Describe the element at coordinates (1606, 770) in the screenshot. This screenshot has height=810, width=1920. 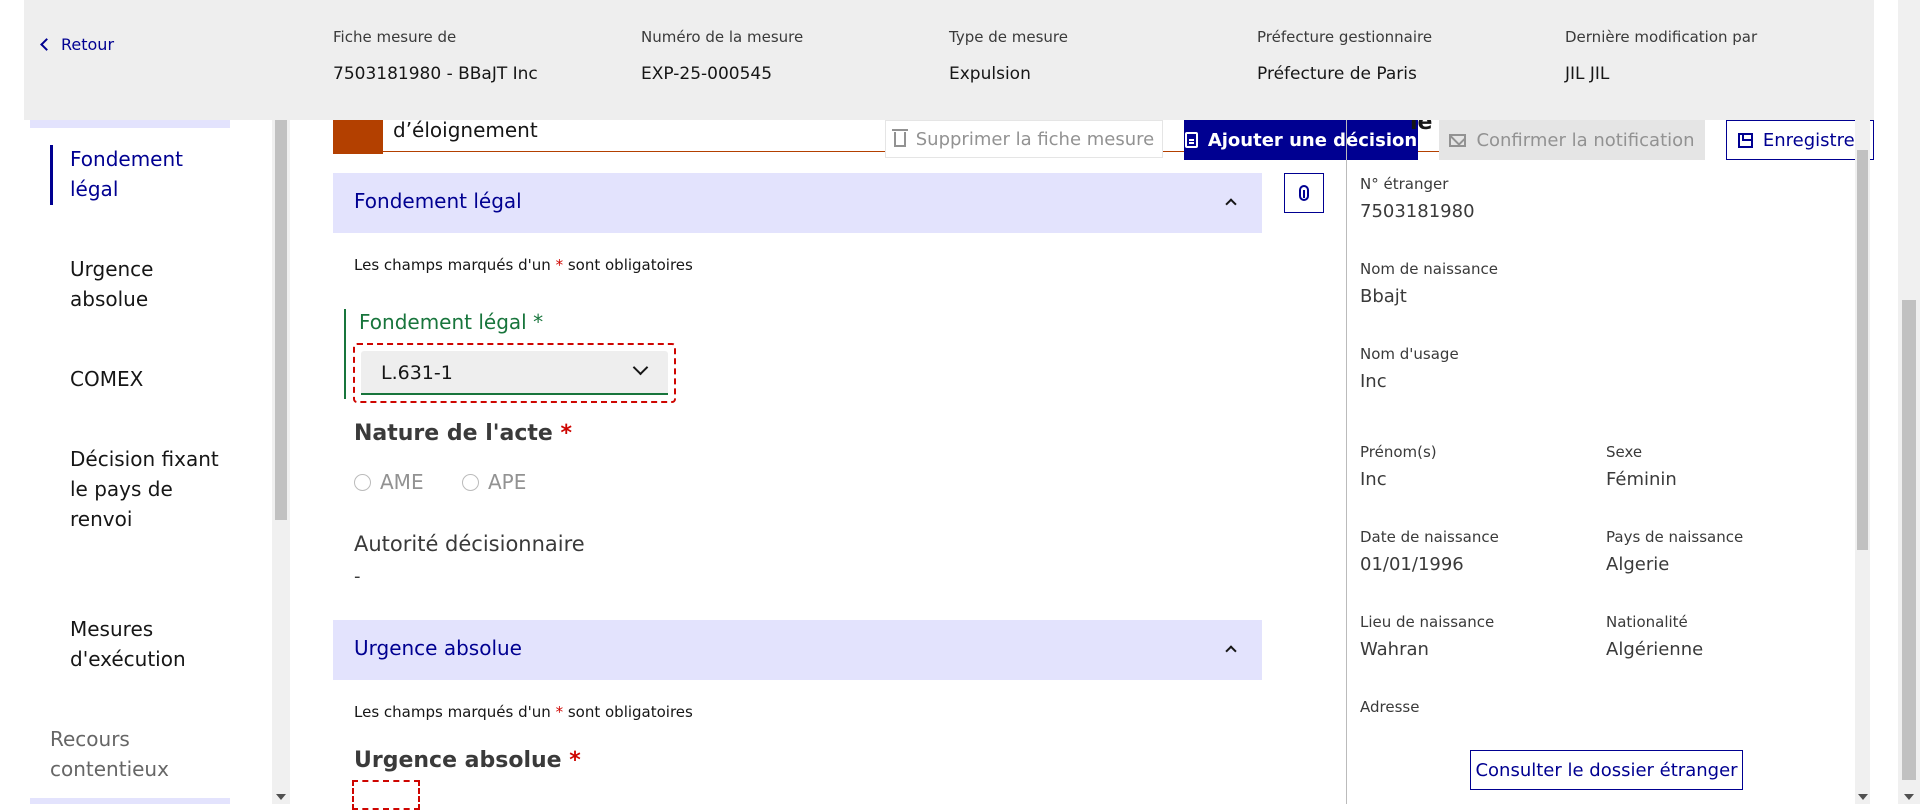
I see `consult-dossier-button: Consulter le dossier étranger` at that location.